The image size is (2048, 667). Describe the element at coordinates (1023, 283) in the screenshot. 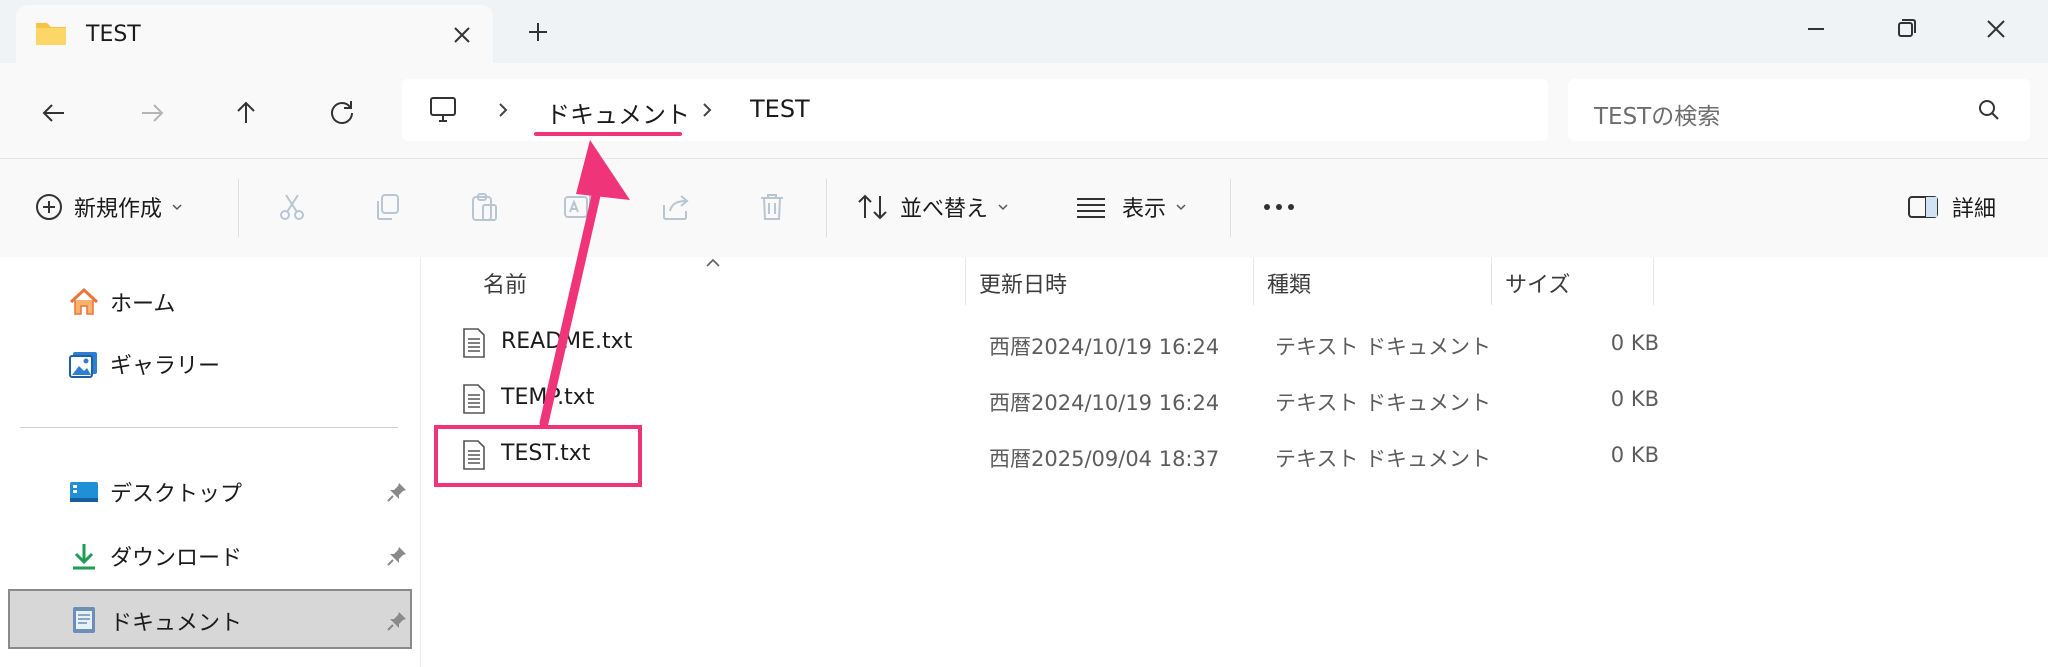

I see `column-header-modified: 更新日時` at that location.